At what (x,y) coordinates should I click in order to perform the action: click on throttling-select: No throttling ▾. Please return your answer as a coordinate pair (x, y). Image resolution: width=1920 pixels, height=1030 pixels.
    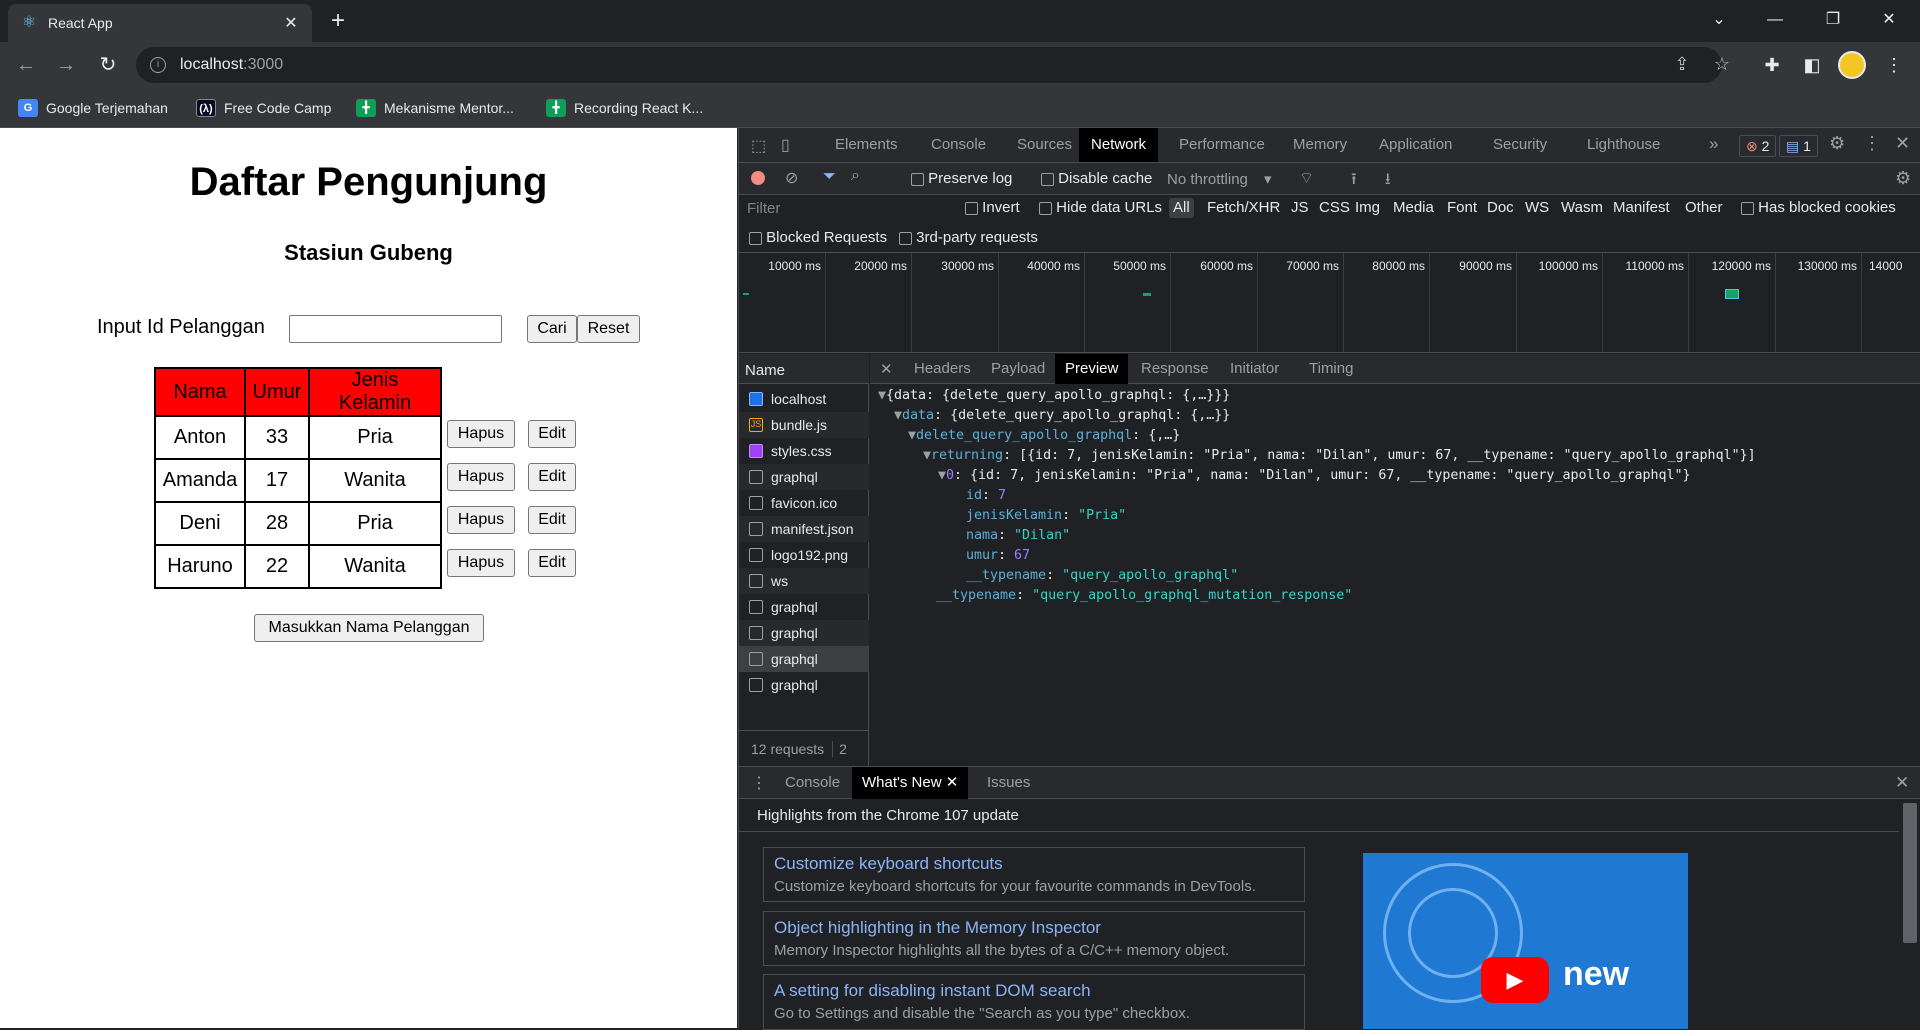
    Looking at the image, I should click on (1219, 179).